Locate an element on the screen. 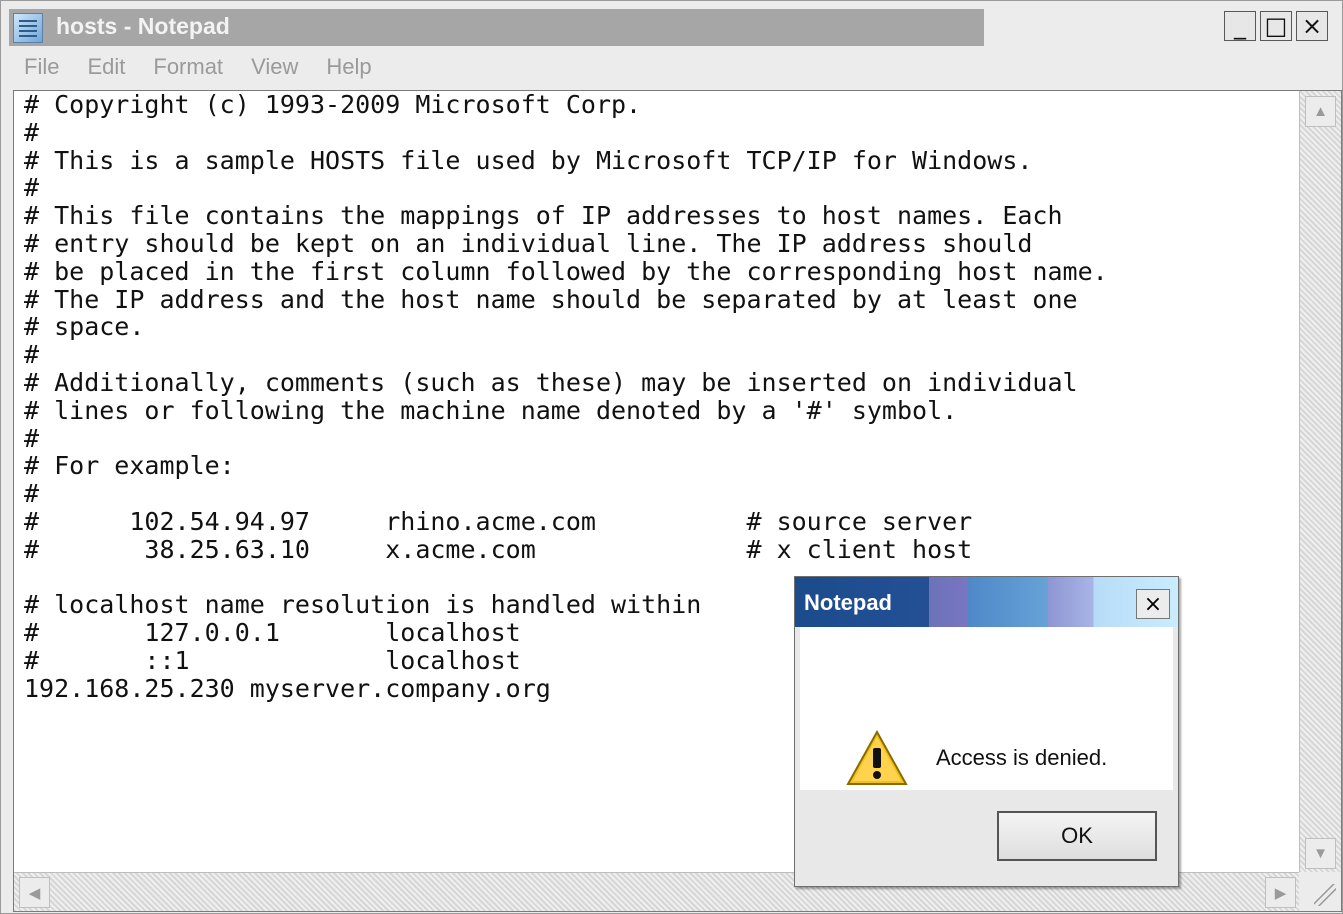  scroll-right-button: ▶ is located at coordinates (1280, 892).